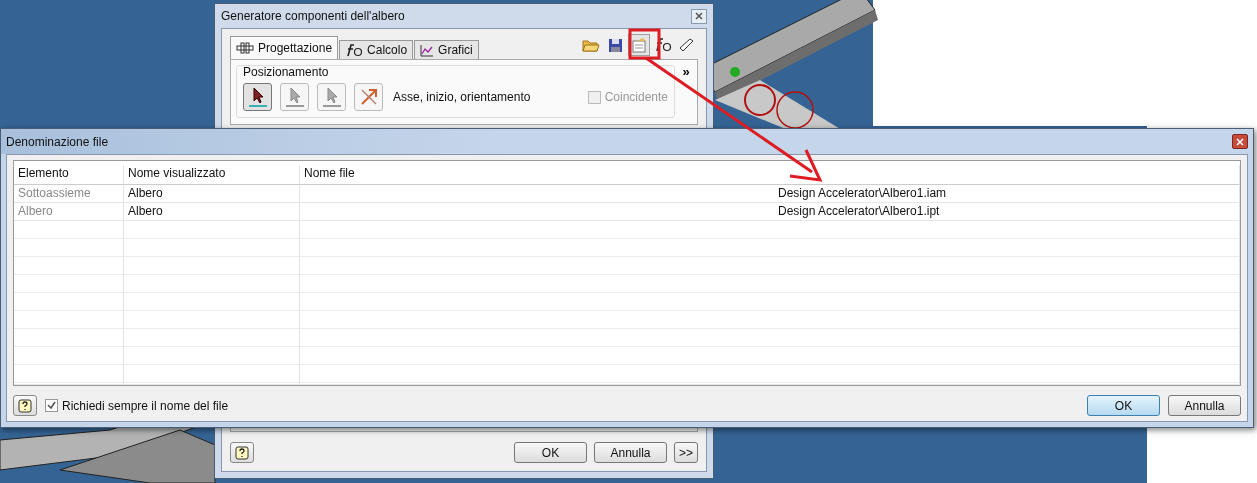 Image resolution: width=1257 pixels, height=483 pixels. What do you see at coordinates (354, 50) in the screenshot?
I see `formula-icon` at bounding box center [354, 50].